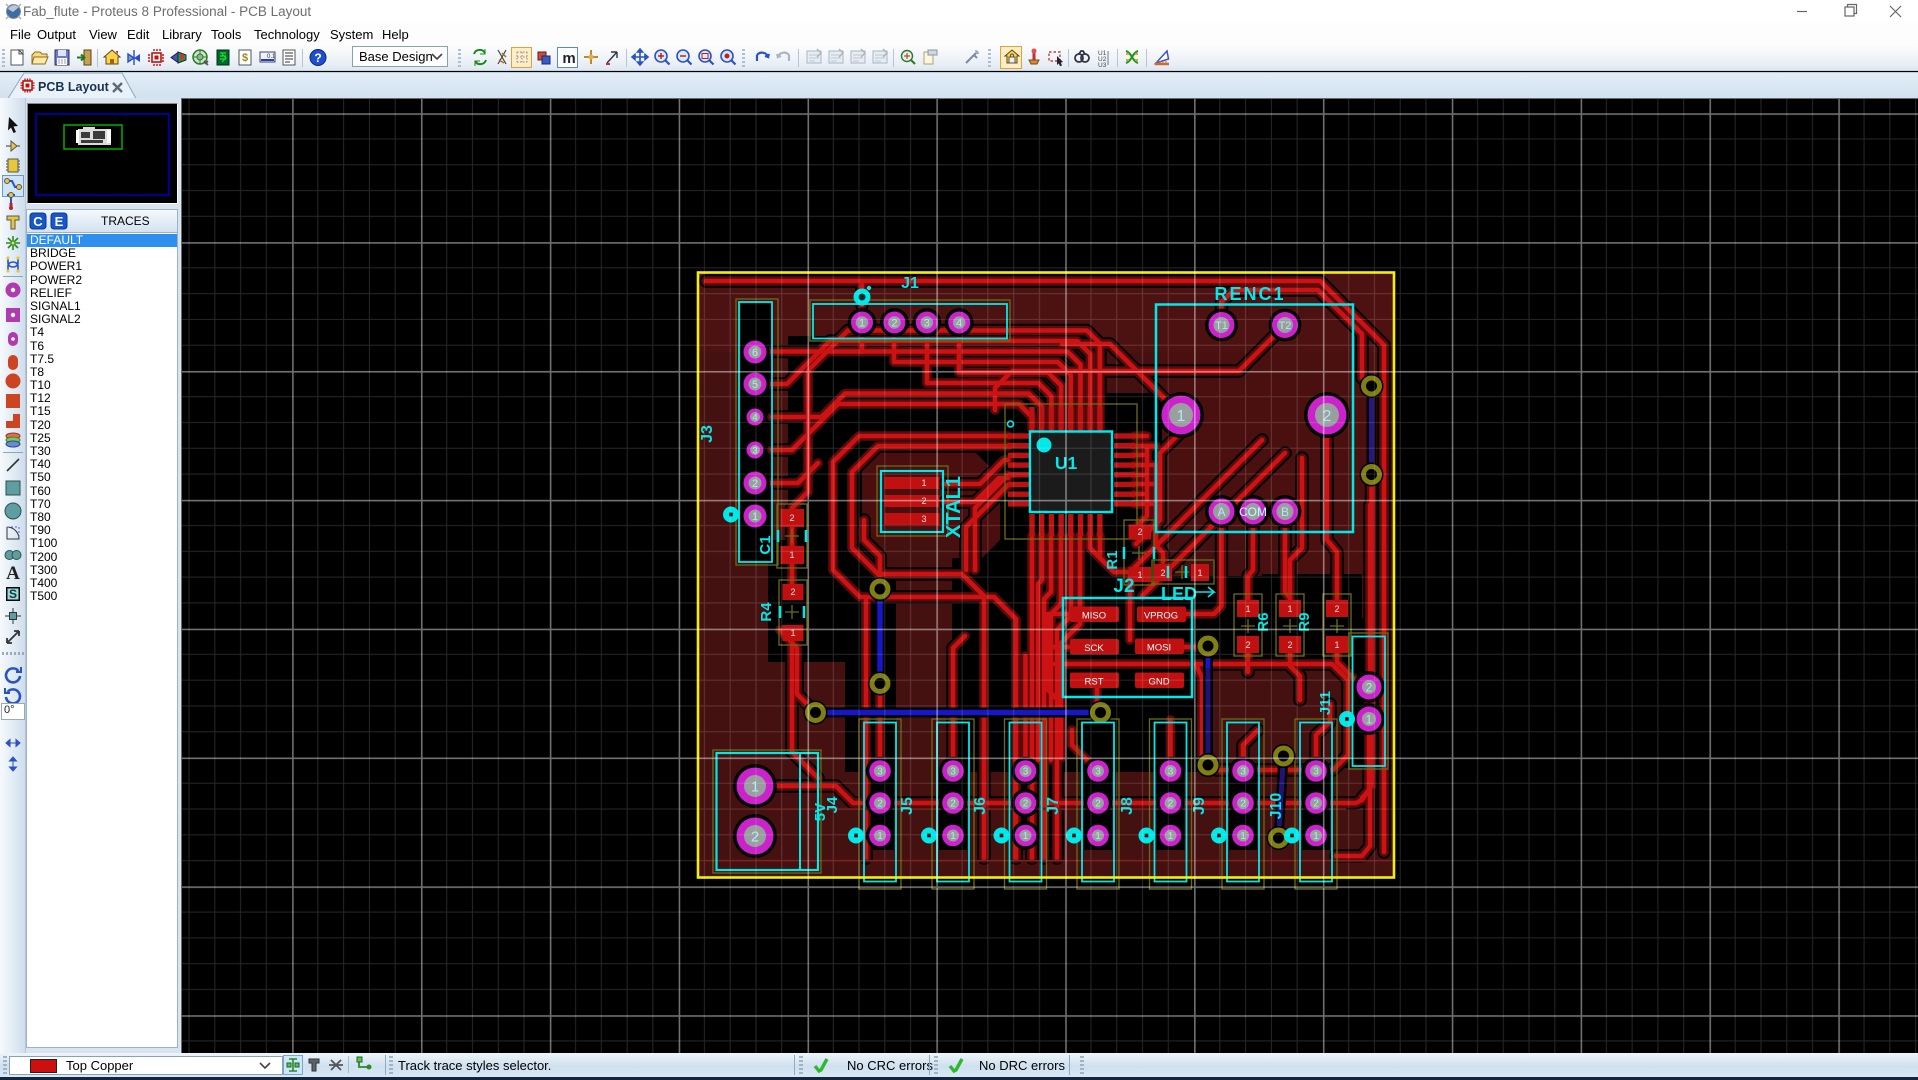 This screenshot has width=1918, height=1080. Describe the element at coordinates (38, 221) in the screenshot. I see `svg-text: C` at that location.